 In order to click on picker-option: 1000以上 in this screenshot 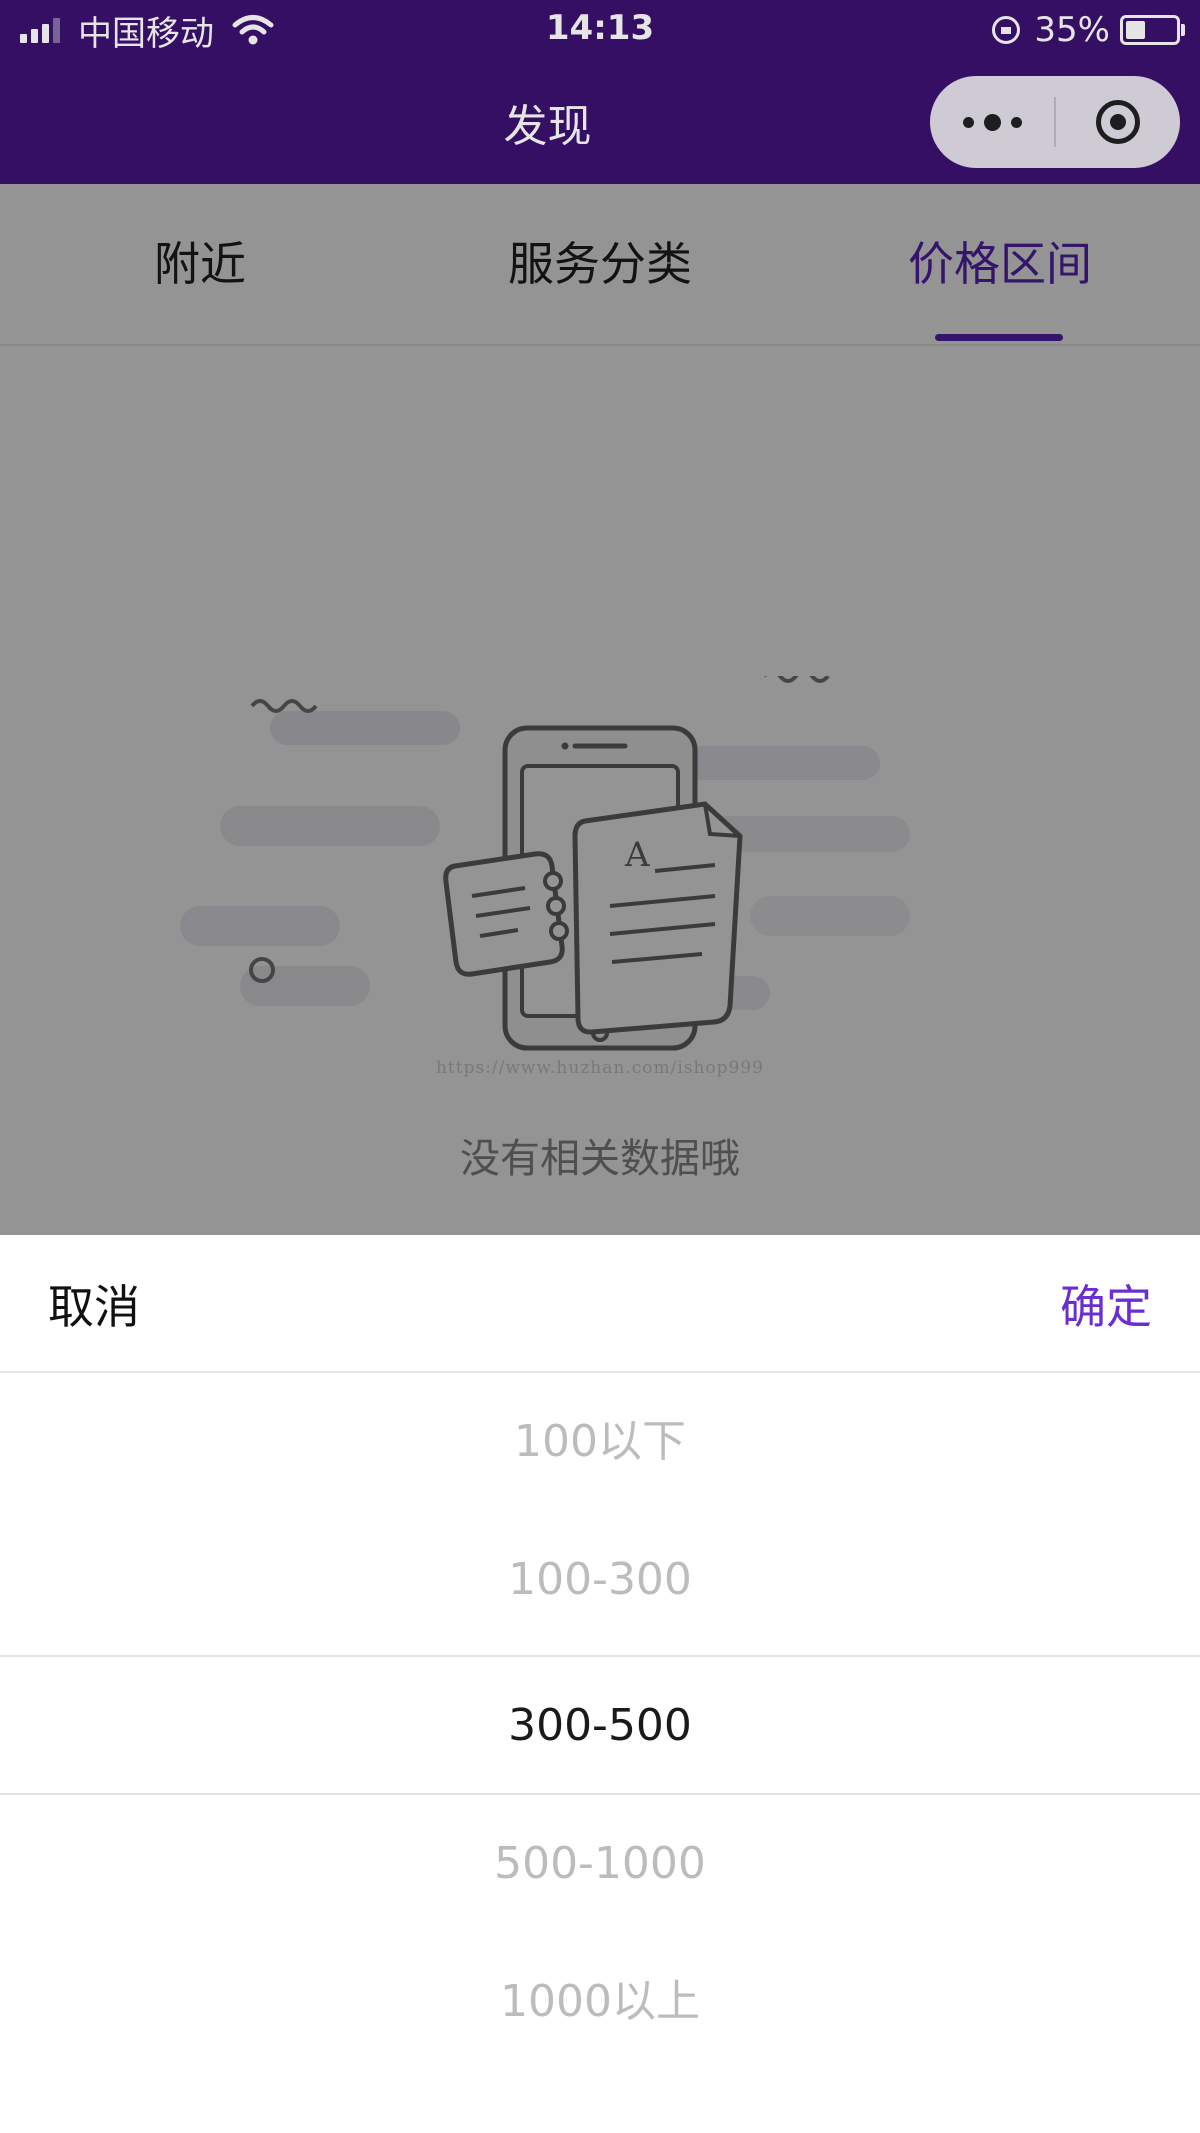, I will do `click(600, 2002)`.